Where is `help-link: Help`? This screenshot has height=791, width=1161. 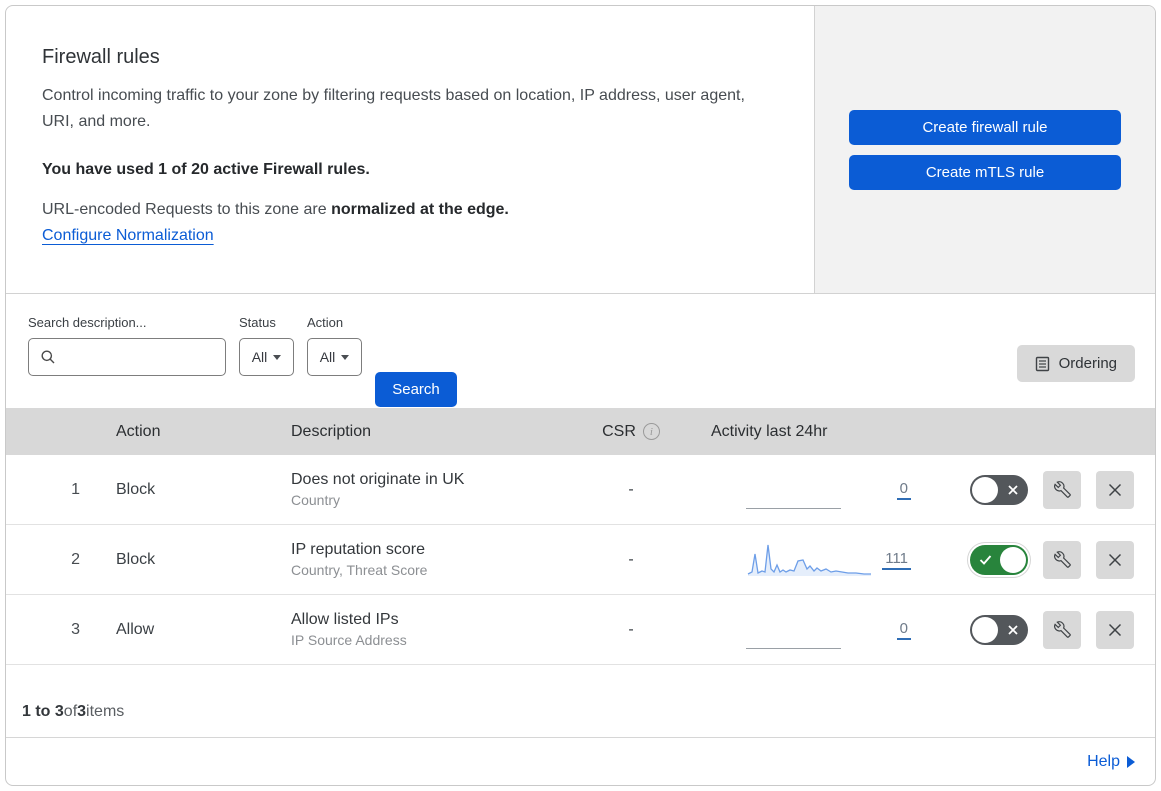 help-link: Help is located at coordinates (1111, 762).